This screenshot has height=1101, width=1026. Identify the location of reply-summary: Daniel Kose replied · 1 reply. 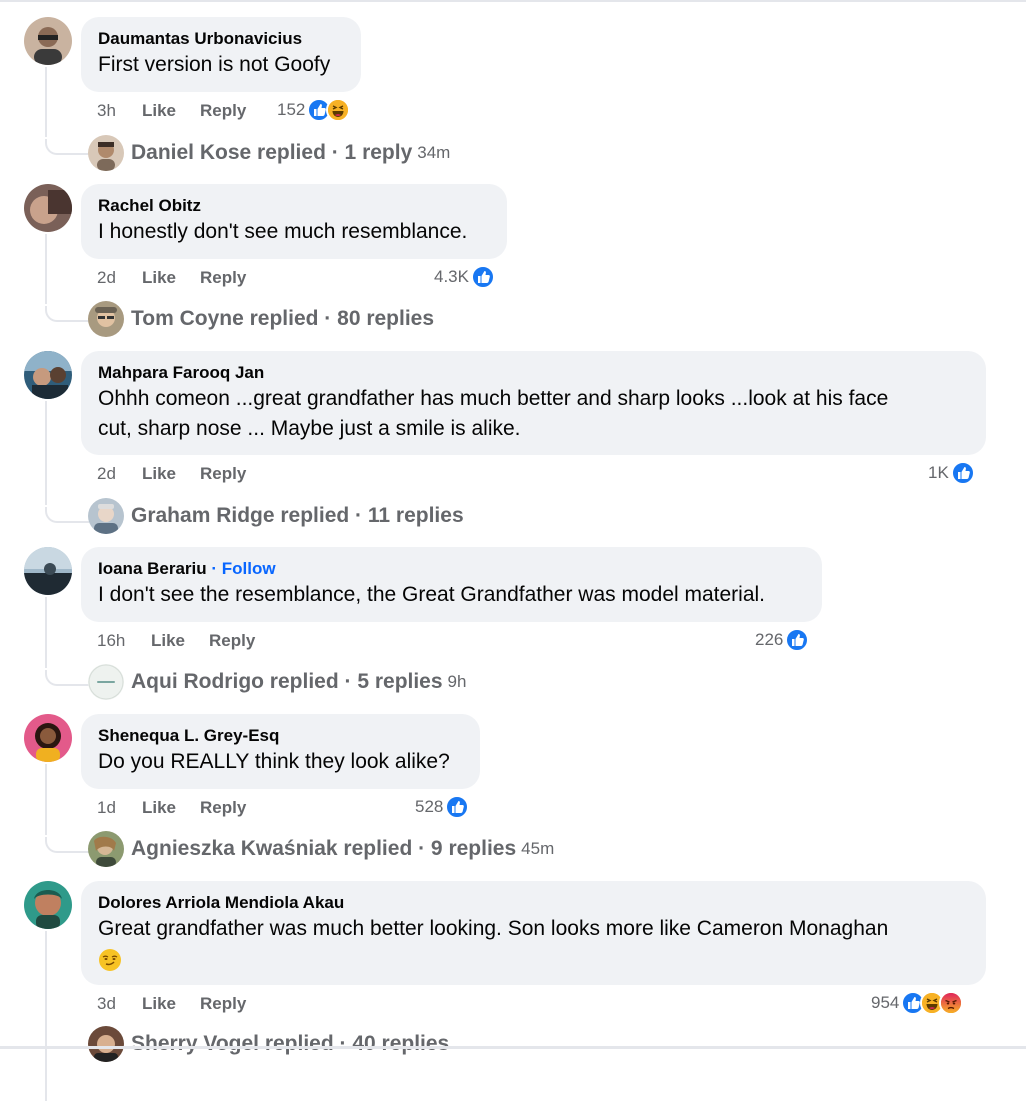
(271, 153).